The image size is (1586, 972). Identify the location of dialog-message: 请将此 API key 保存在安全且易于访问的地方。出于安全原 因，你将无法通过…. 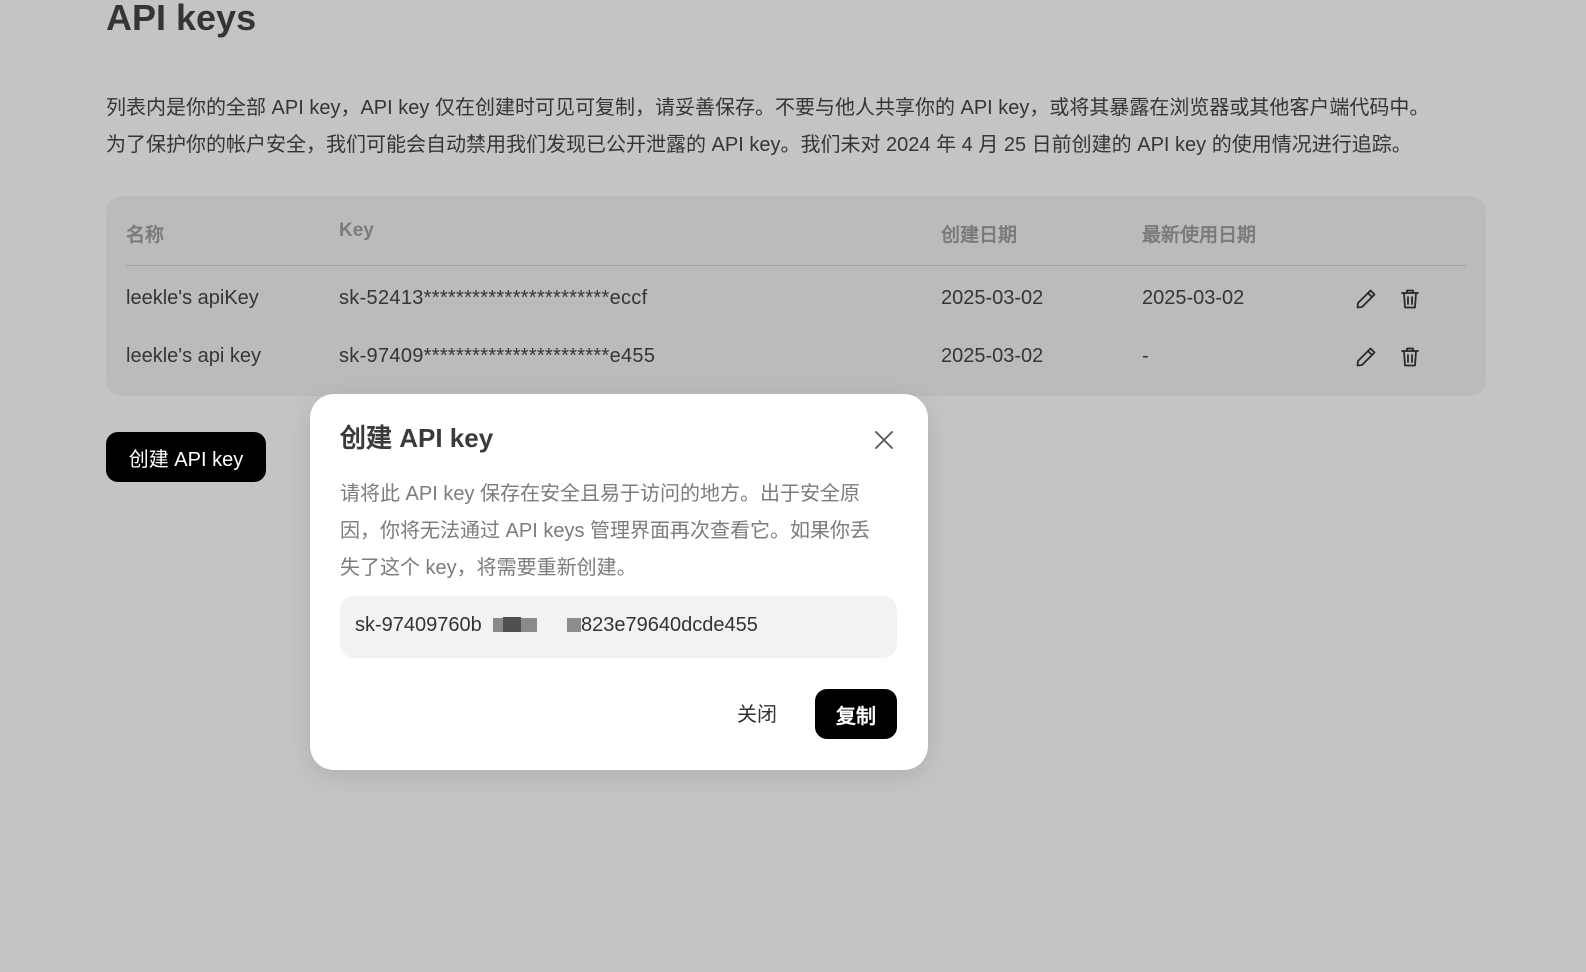
(620, 531).